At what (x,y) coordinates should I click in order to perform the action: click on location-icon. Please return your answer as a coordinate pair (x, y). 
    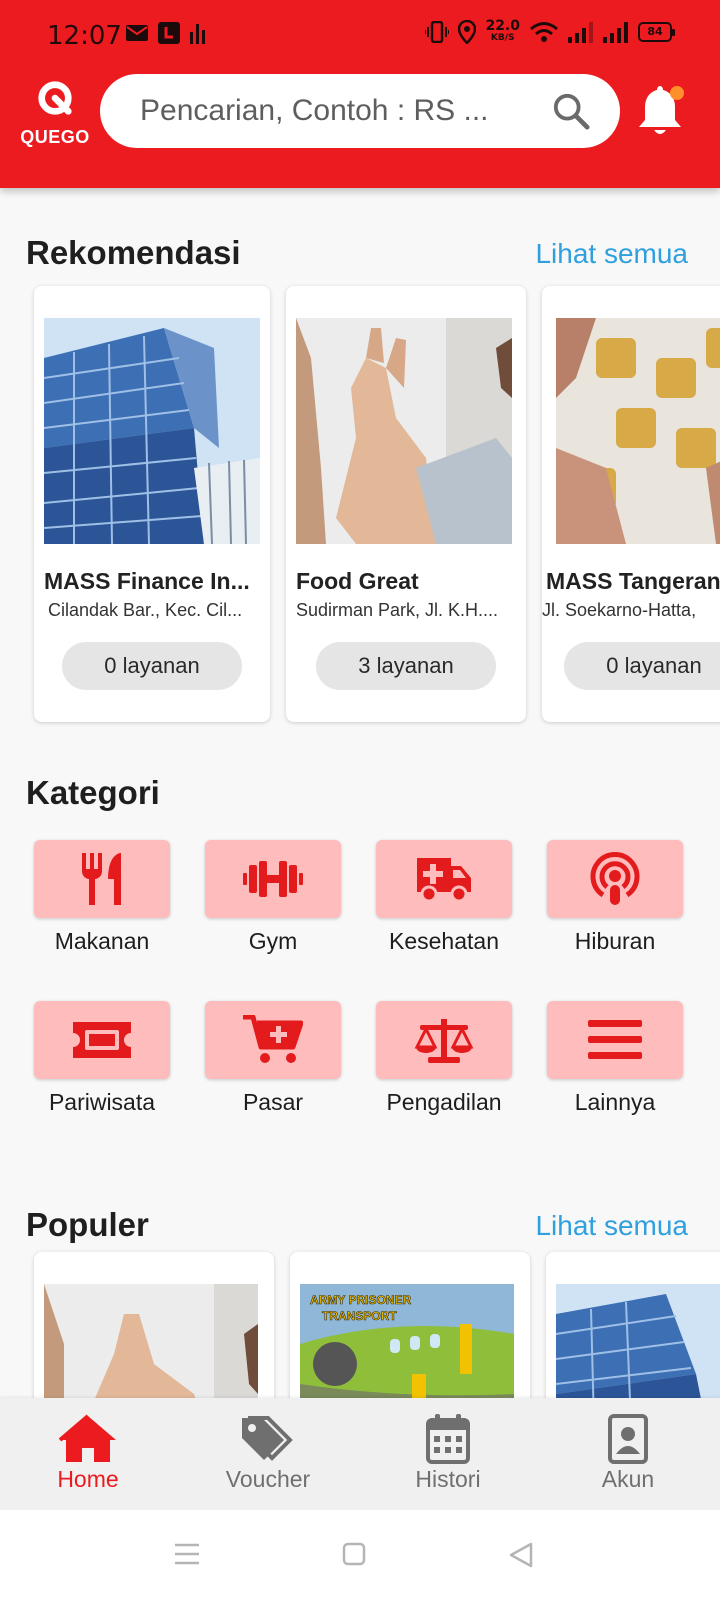
    Looking at the image, I should click on (467, 32).